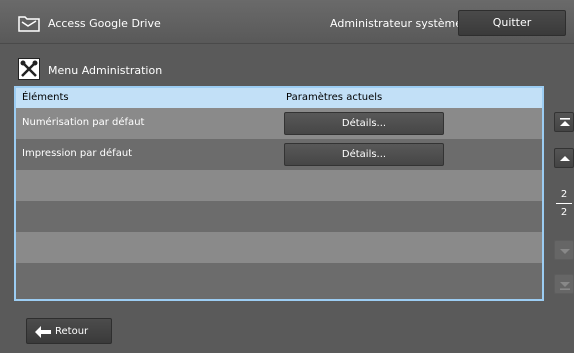 The image size is (574, 353). I want to click on back-button: Retour, so click(69, 331).